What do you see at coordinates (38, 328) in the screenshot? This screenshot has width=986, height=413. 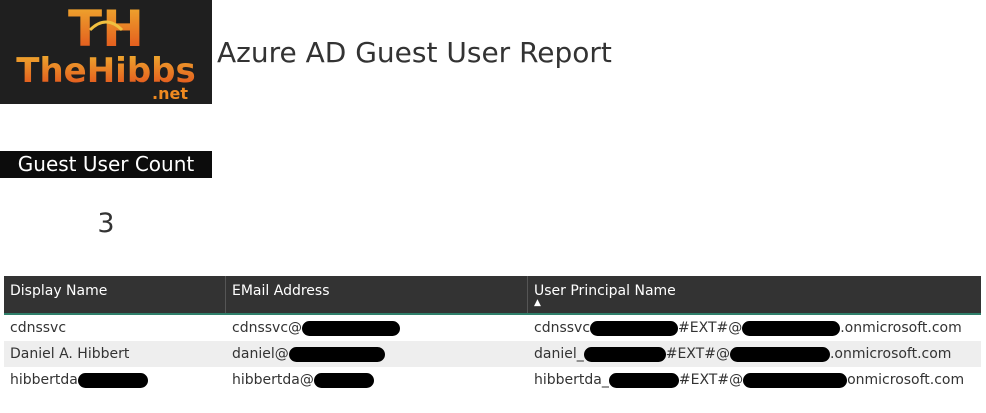 I see `display-name-text: cdnssvc` at bounding box center [38, 328].